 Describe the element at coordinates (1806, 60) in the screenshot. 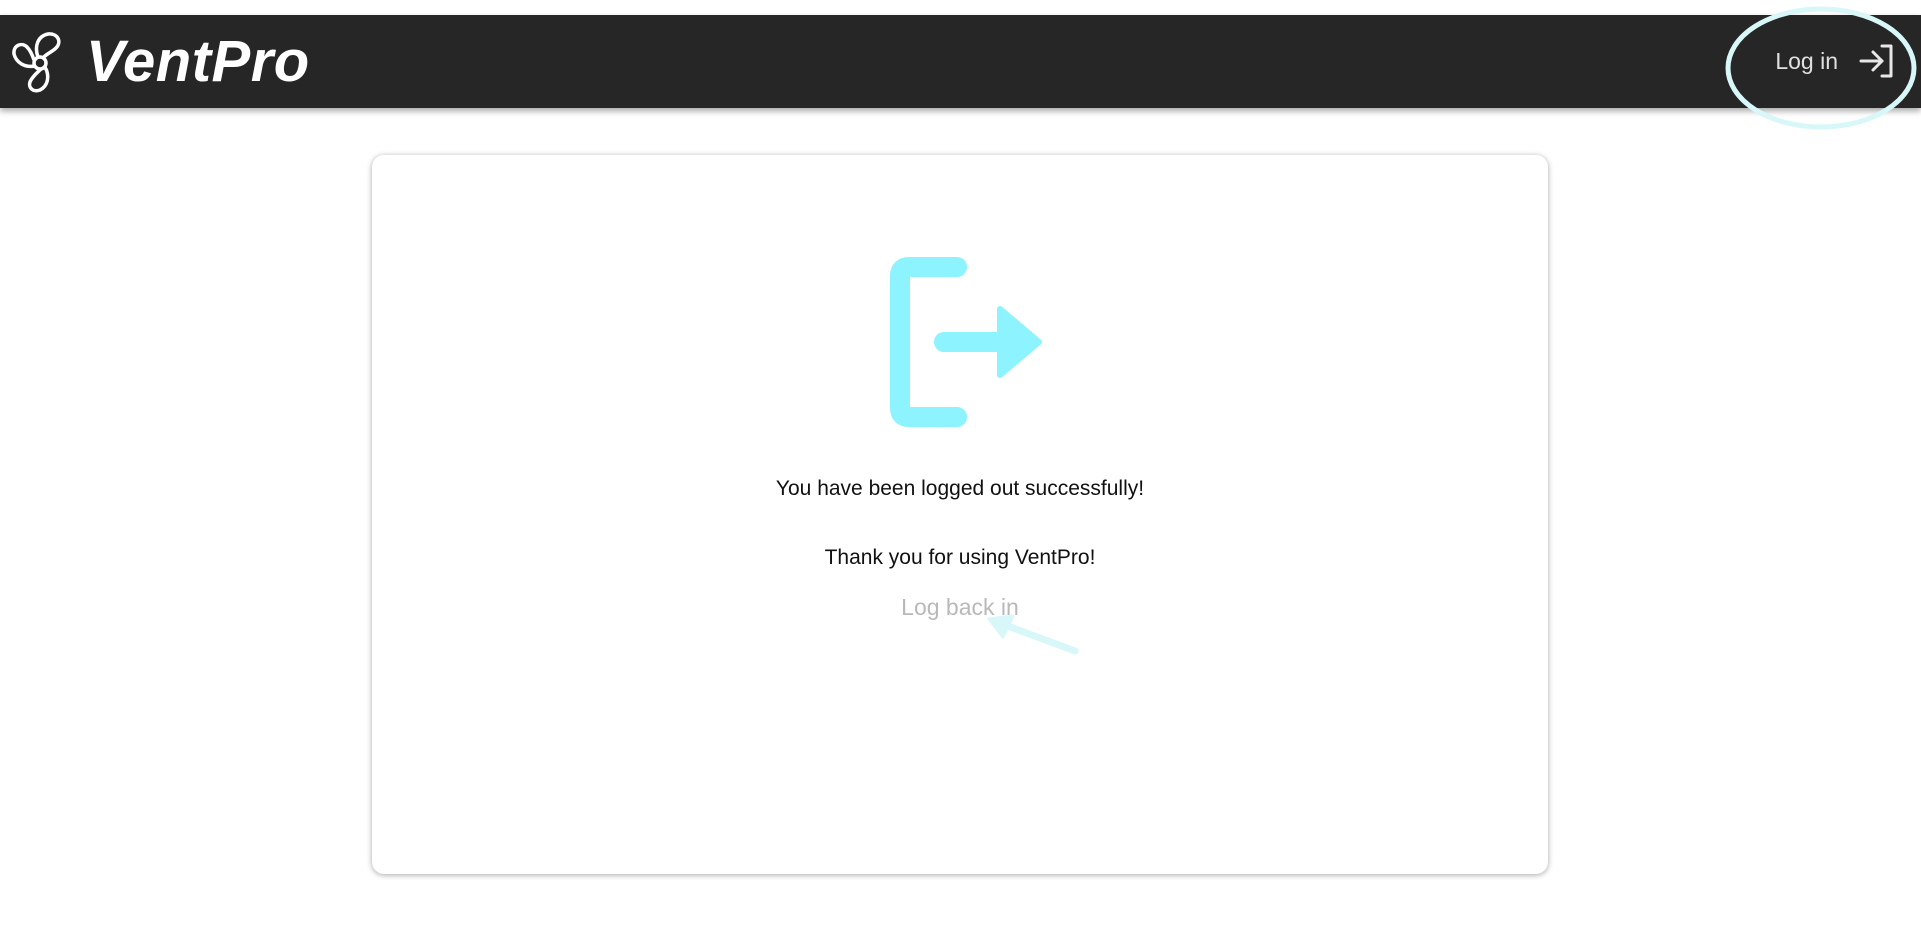

I see `login-label: Log in` at that location.